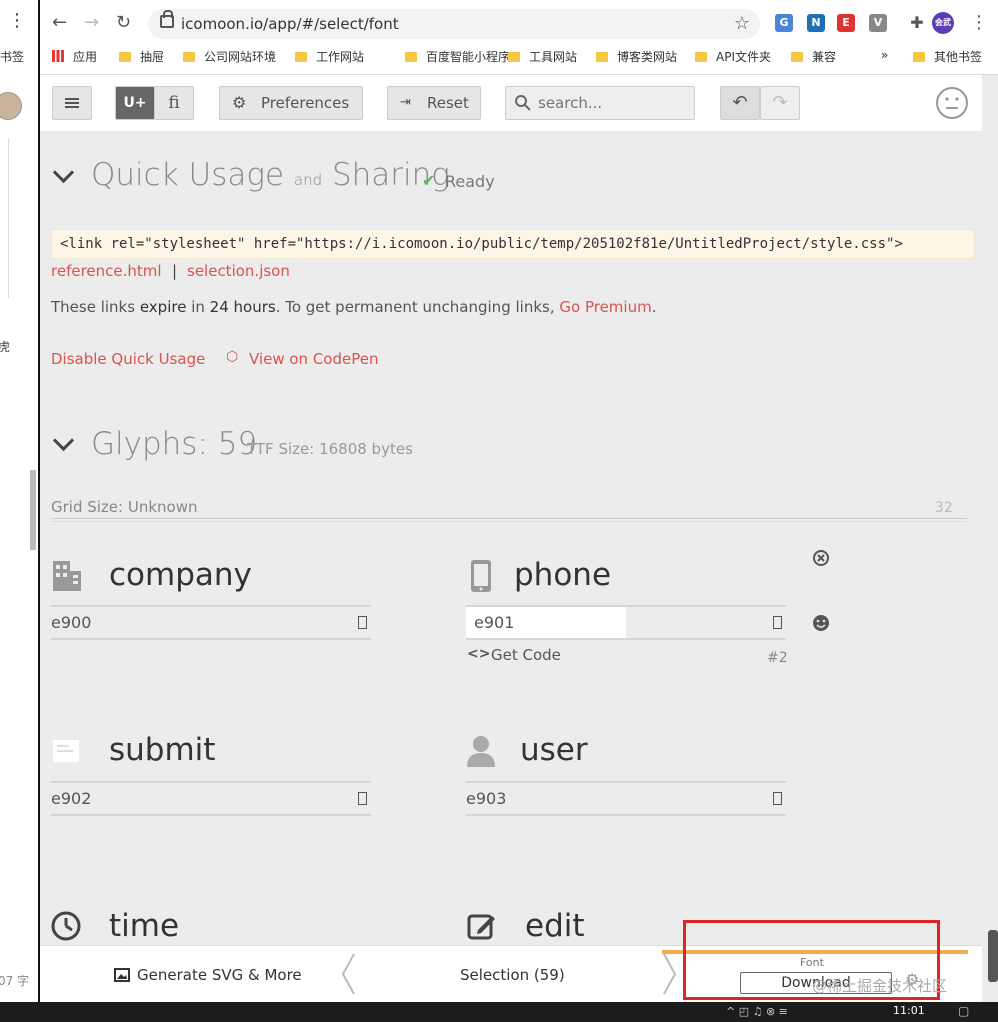 The width and height of the screenshot is (998, 1022). I want to click on emoji-icon, so click(821, 623).